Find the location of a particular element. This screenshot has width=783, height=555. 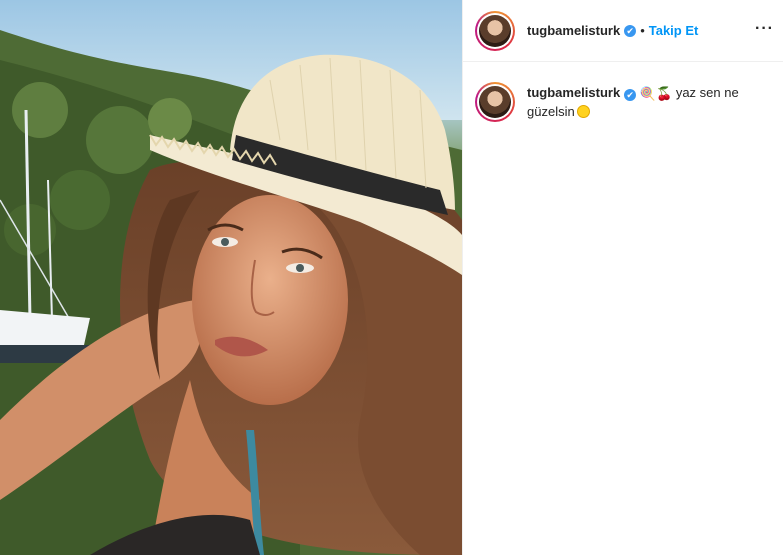

caption-username: tugbamelisturk is located at coordinates (573, 92).